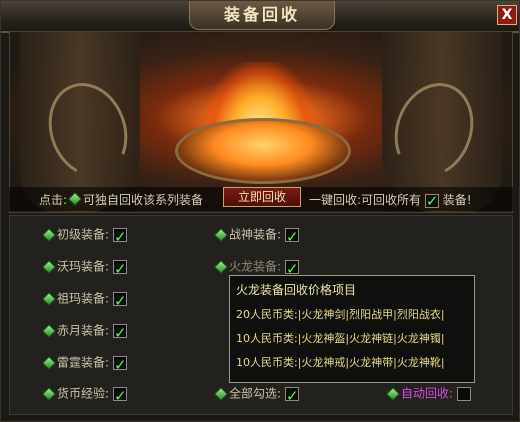 This screenshot has height=422, width=520. Describe the element at coordinates (292, 396) in the screenshot. I see `select-all-checkbox` at that location.